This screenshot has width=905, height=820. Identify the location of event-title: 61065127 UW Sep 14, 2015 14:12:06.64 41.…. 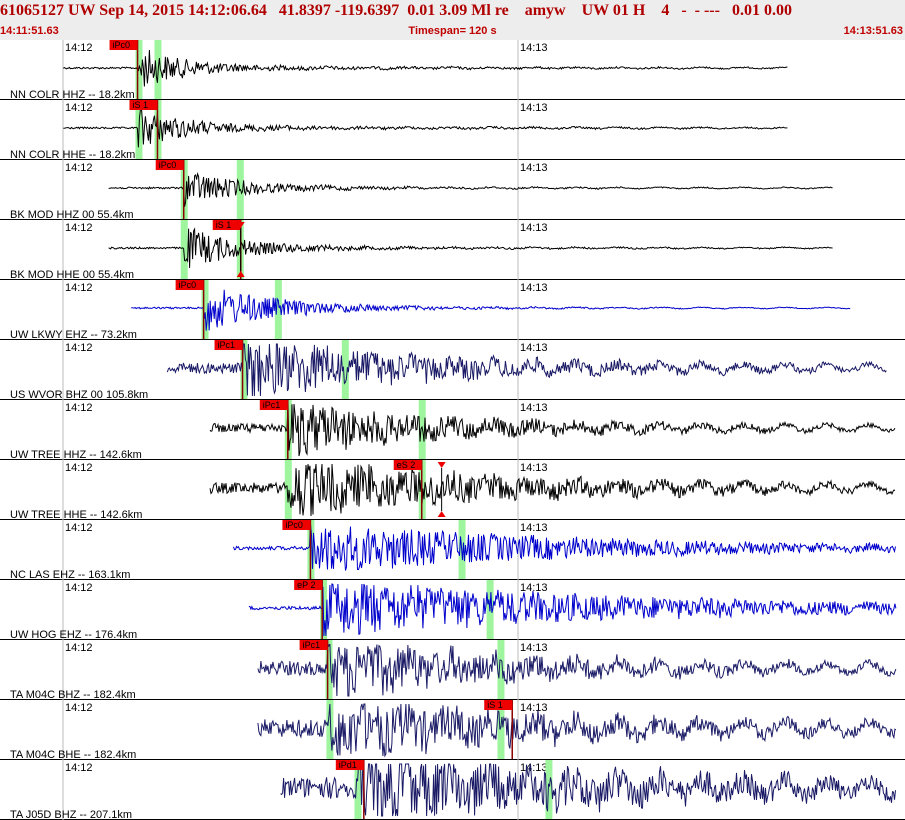
(396, 10).